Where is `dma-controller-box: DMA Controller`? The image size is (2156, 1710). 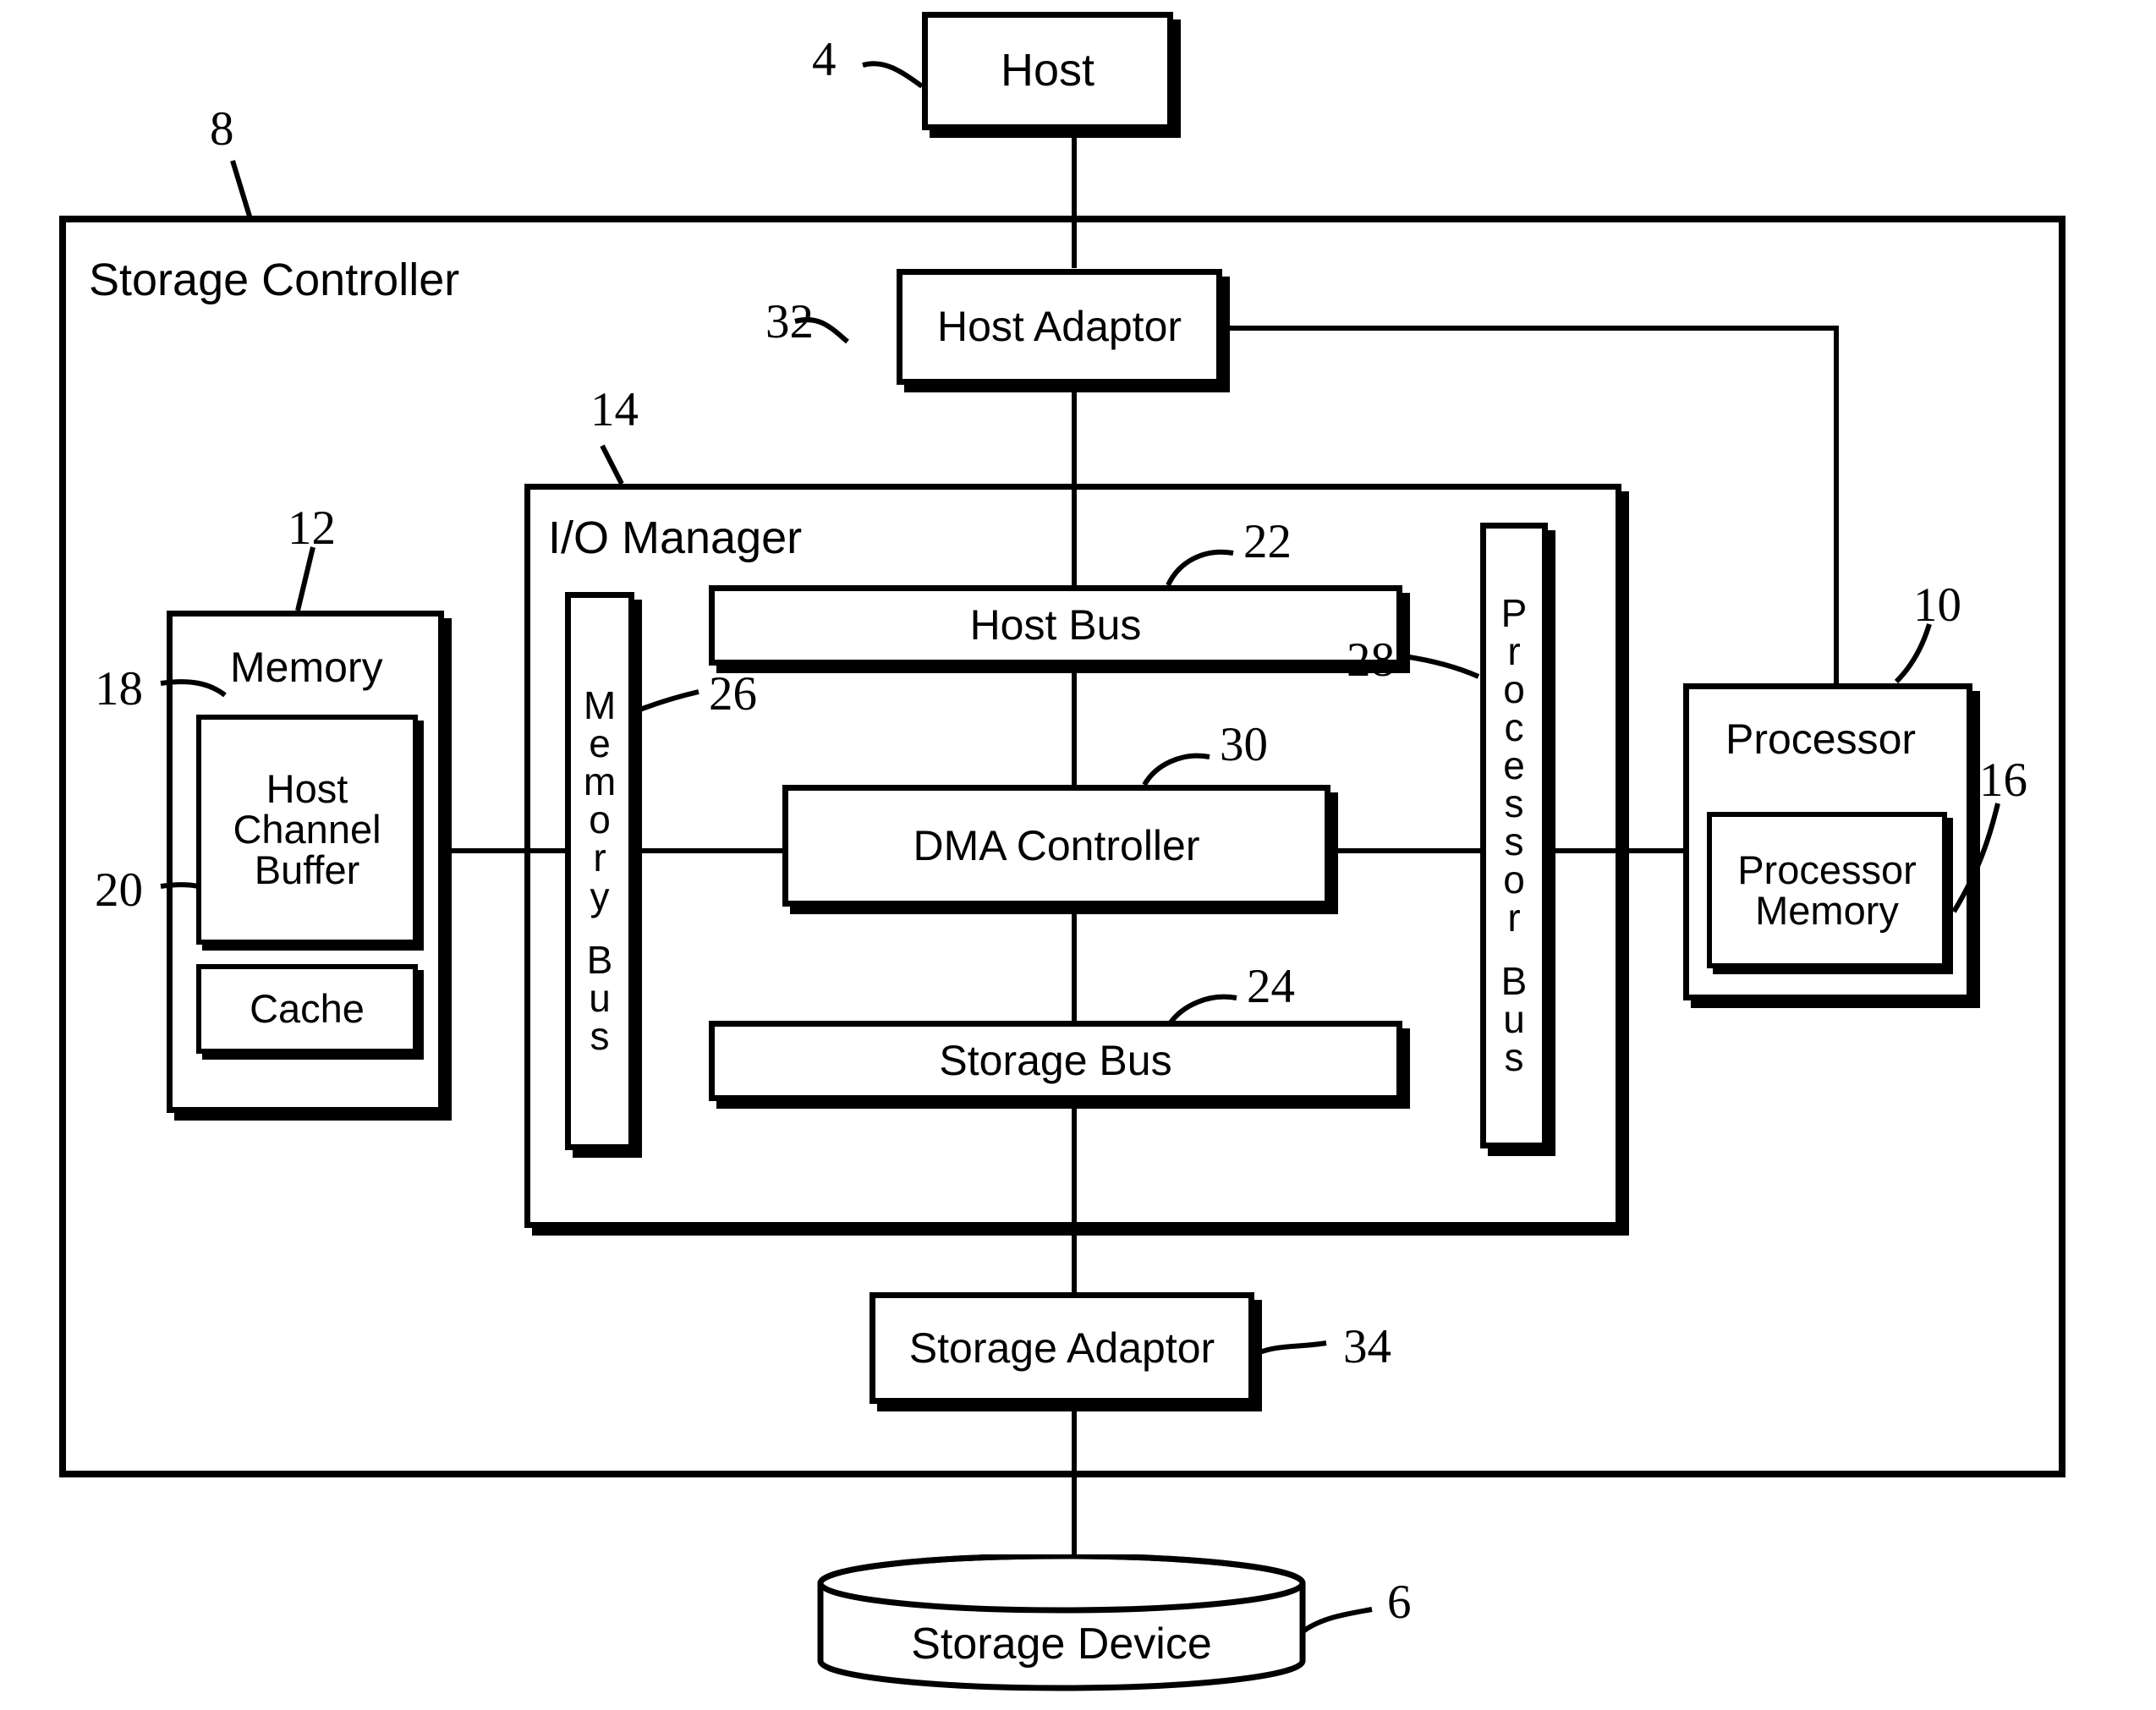
dma-controller-box: DMA Controller is located at coordinates (1056, 846).